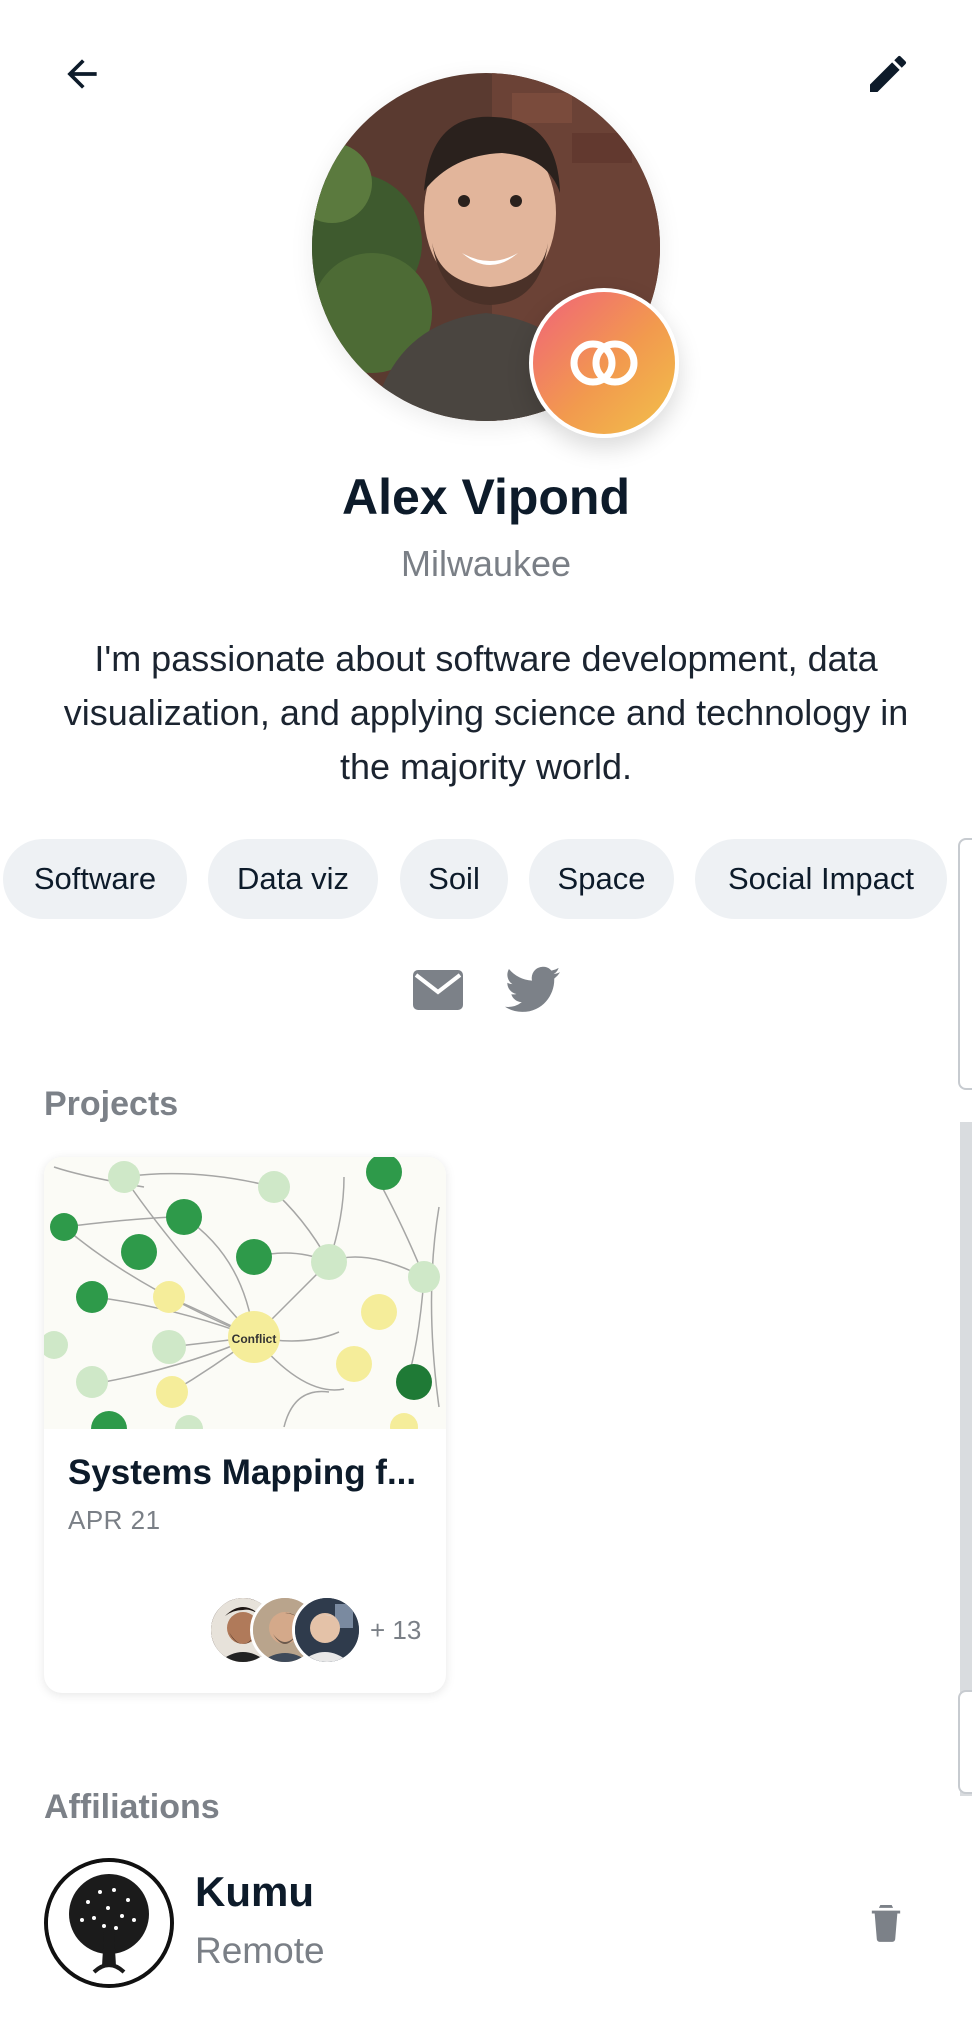 The image size is (972, 2017). Describe the element at coordinates (486, 563) in the screenshot. I see `profile-location: Milwaukee` at that location.